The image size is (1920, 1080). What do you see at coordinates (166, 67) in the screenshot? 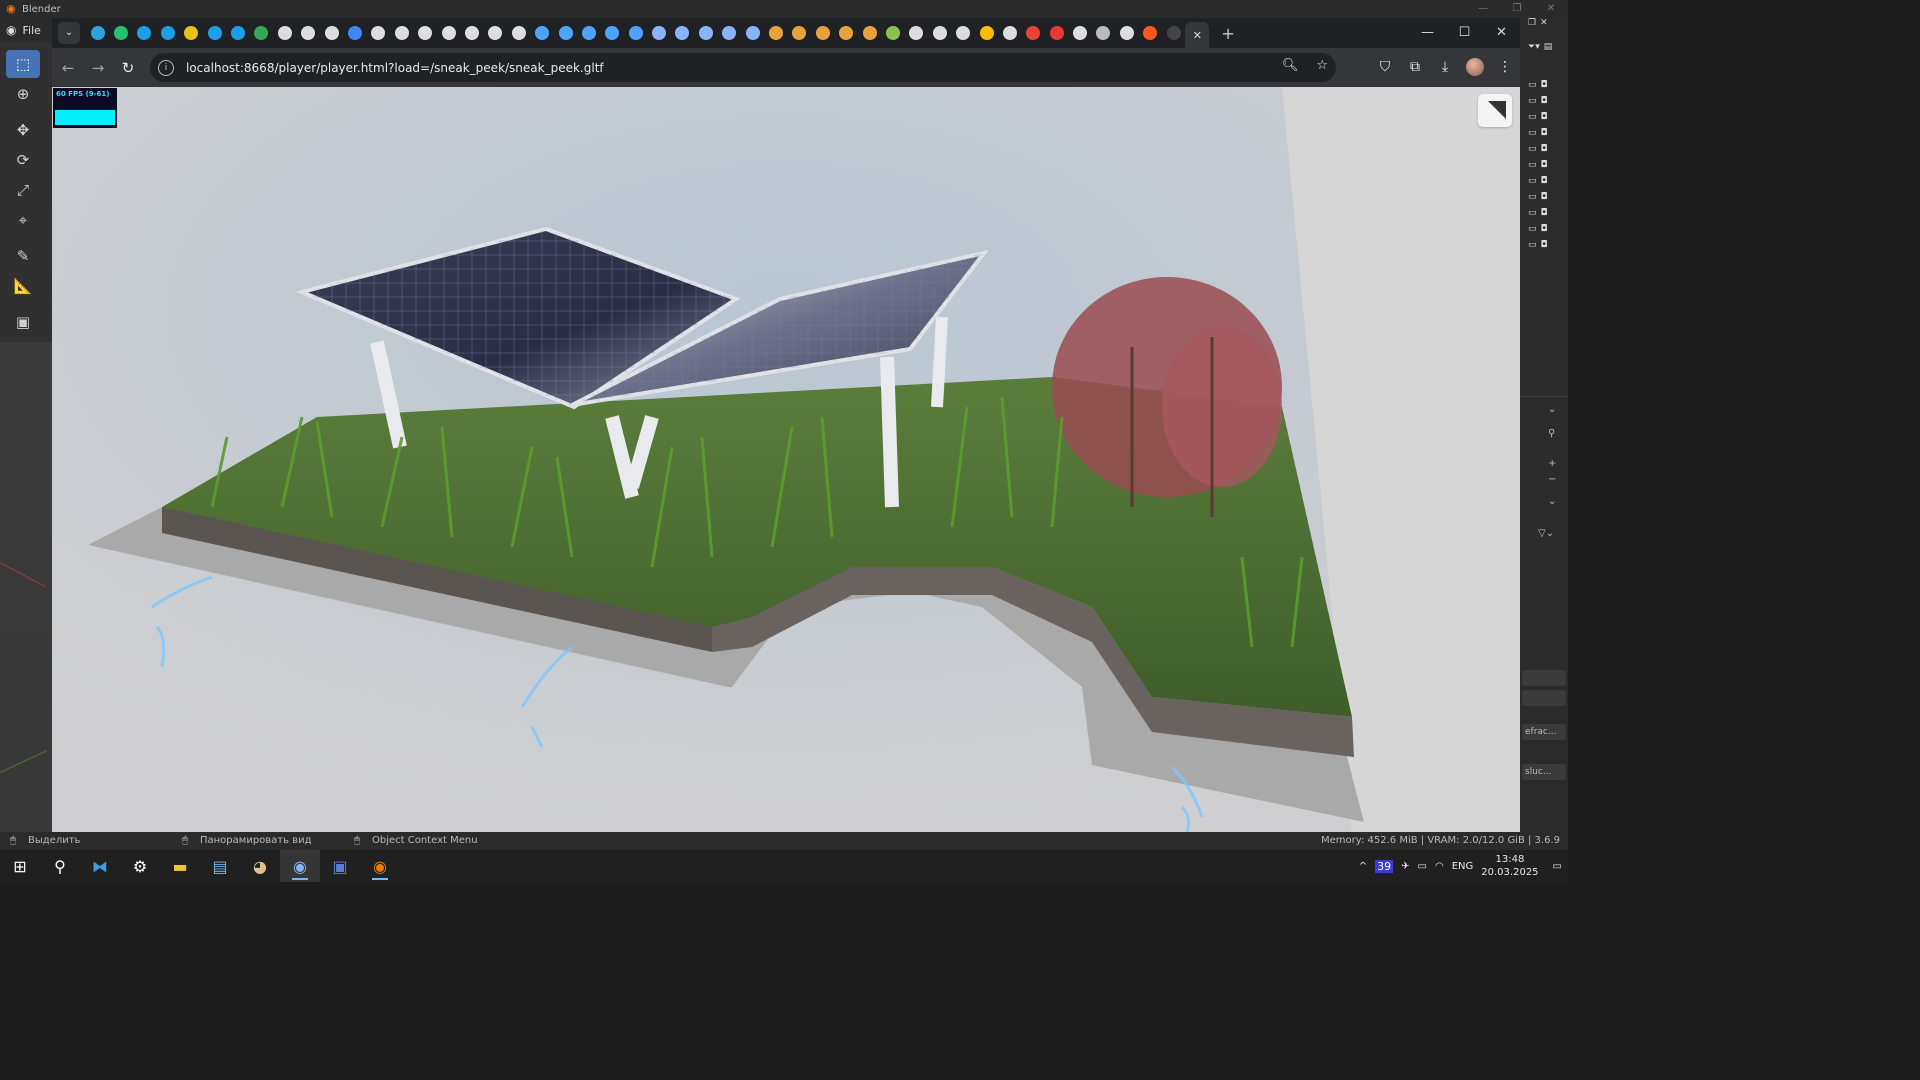
I see `site-info-icon: i` at bounding box center [166, 67].